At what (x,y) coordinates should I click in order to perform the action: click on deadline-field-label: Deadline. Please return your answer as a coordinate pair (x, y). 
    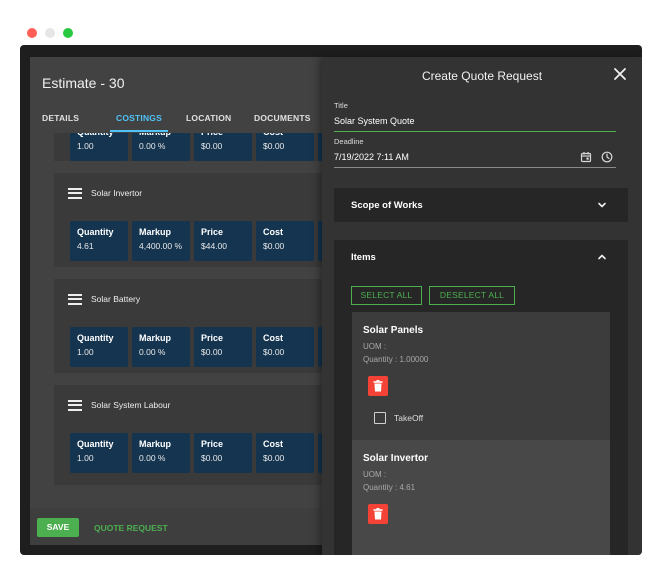
    Looking at the image, I should click on (349, 141).